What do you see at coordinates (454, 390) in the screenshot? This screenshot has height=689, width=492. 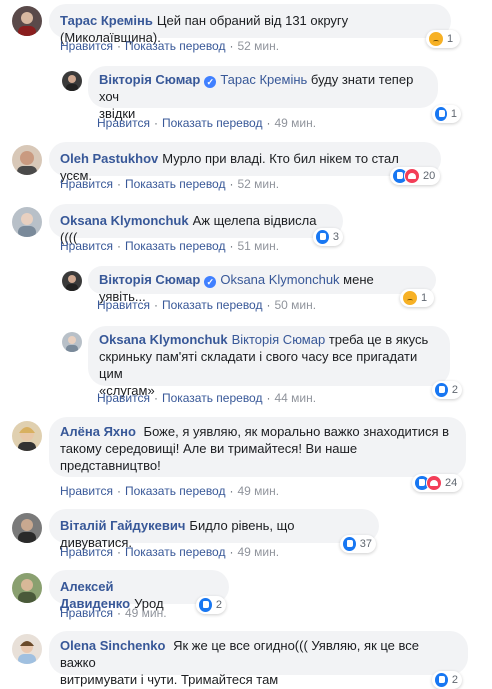 I see `reaction-count: 2` at bounding box center [454, 390].